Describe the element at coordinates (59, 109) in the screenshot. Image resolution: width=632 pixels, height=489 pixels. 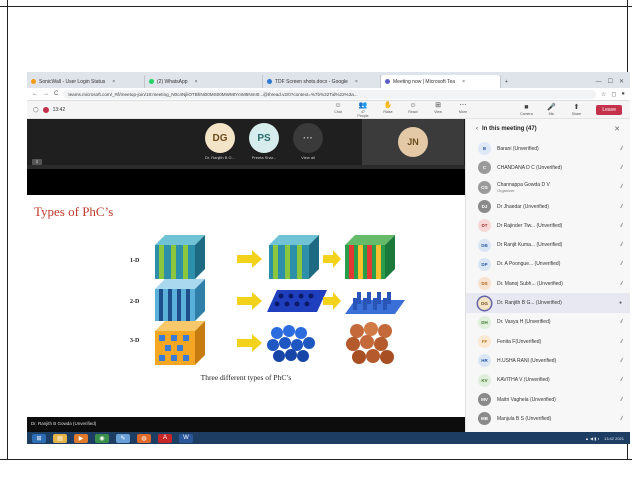
I see `meeting-timer: 13:42` at that location.